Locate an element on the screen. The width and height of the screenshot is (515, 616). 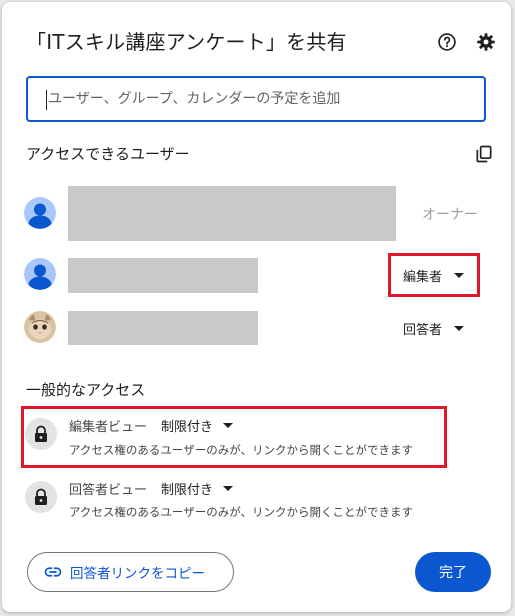
add-people-field is located at coordinates (256, 99).